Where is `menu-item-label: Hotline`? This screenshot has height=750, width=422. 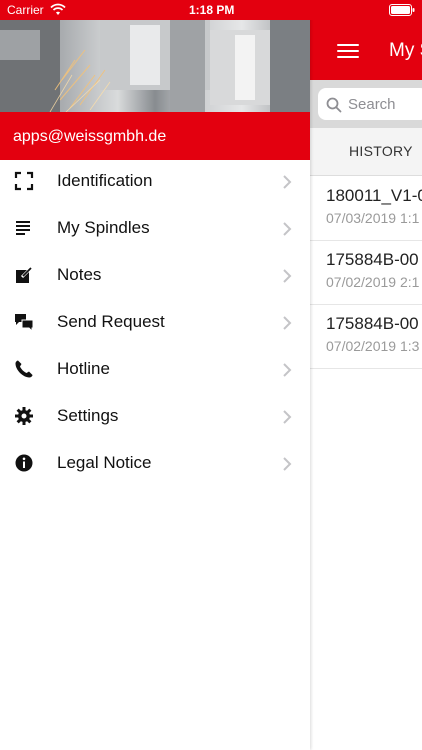
menu-item-label: Hotline is located at coordinates (83, 368).